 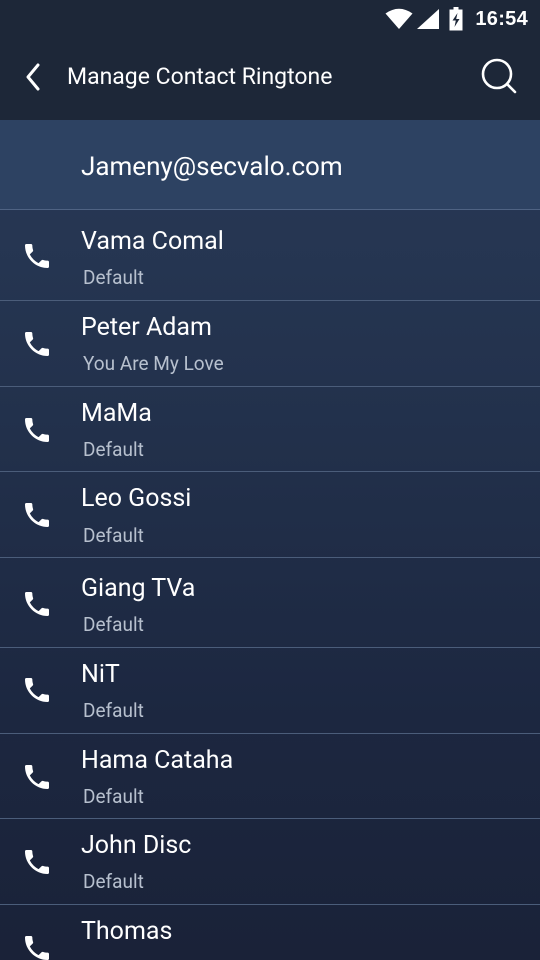 I want to click on page-title: Manage Contact Ringtone, so click(x=200, y=76).